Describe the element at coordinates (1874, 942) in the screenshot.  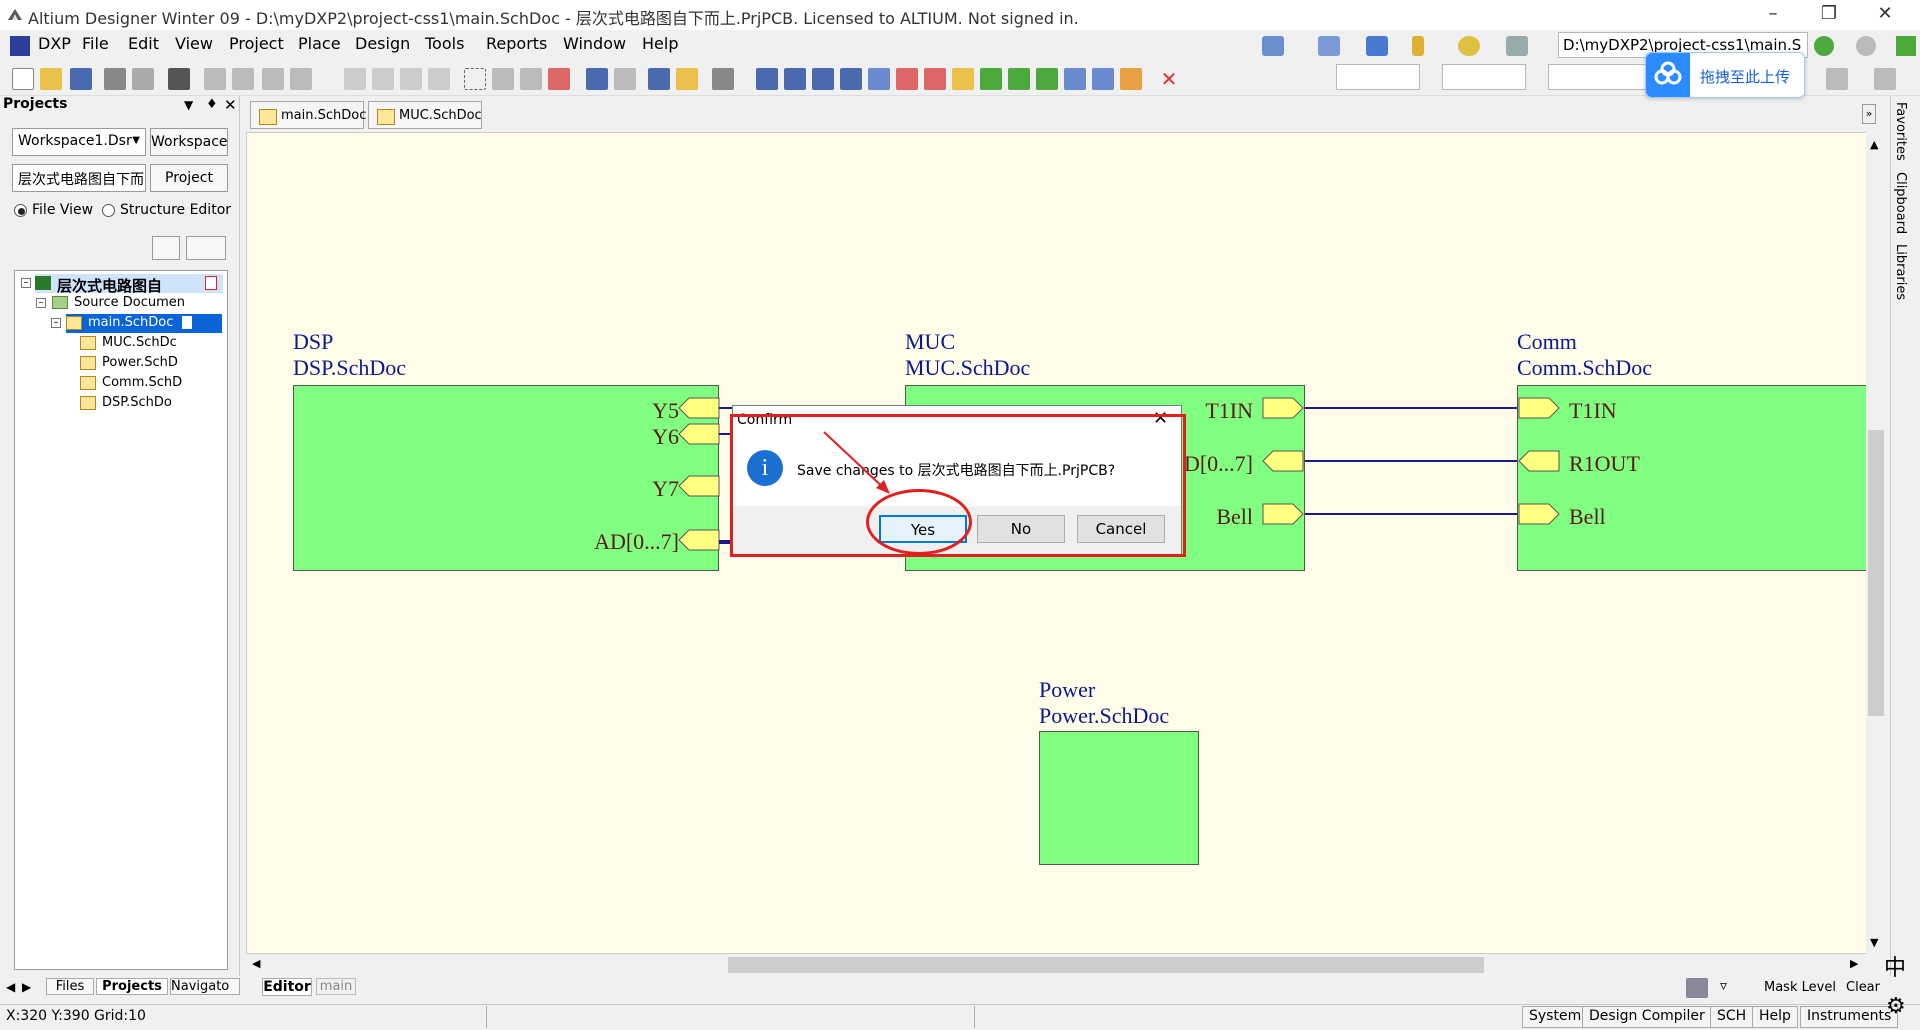
I see `scroll-down-arrow-icon: ▼` at that location.